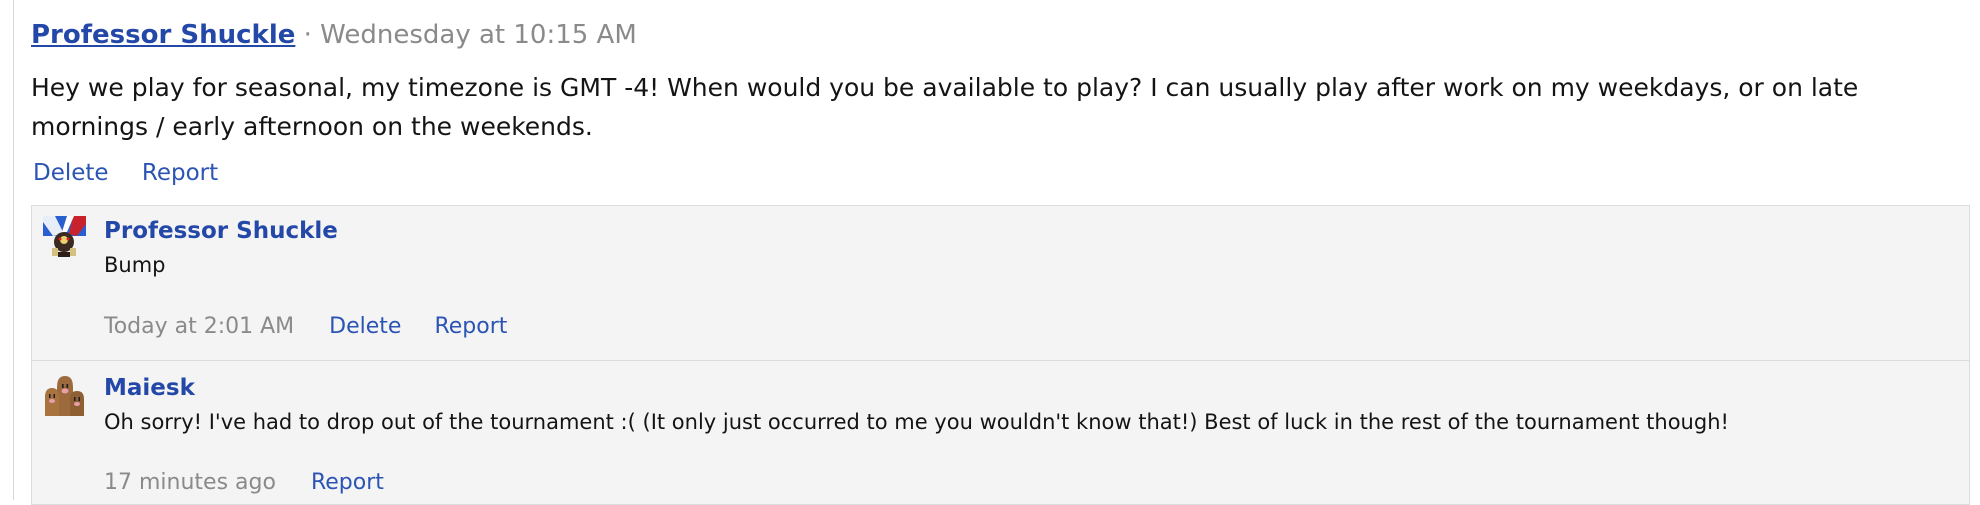 This screenshot has width=1980, height=505. Describe the element at coordinates (64, 237) in the screenshot. I see `shuckle-avatar-icon` at that location.